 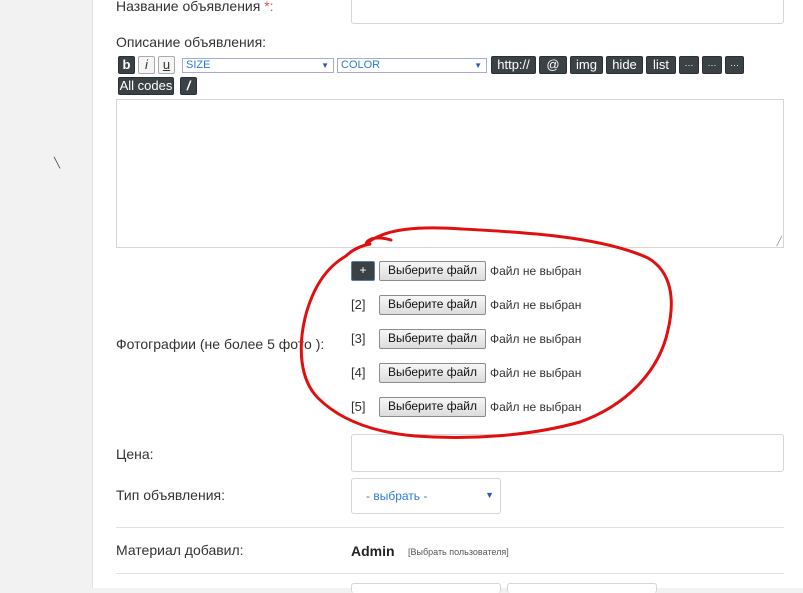 What do you see at coordinates (553, 65) in the screenshot?
I see `email-button: @` at bounding box center [553, 65].